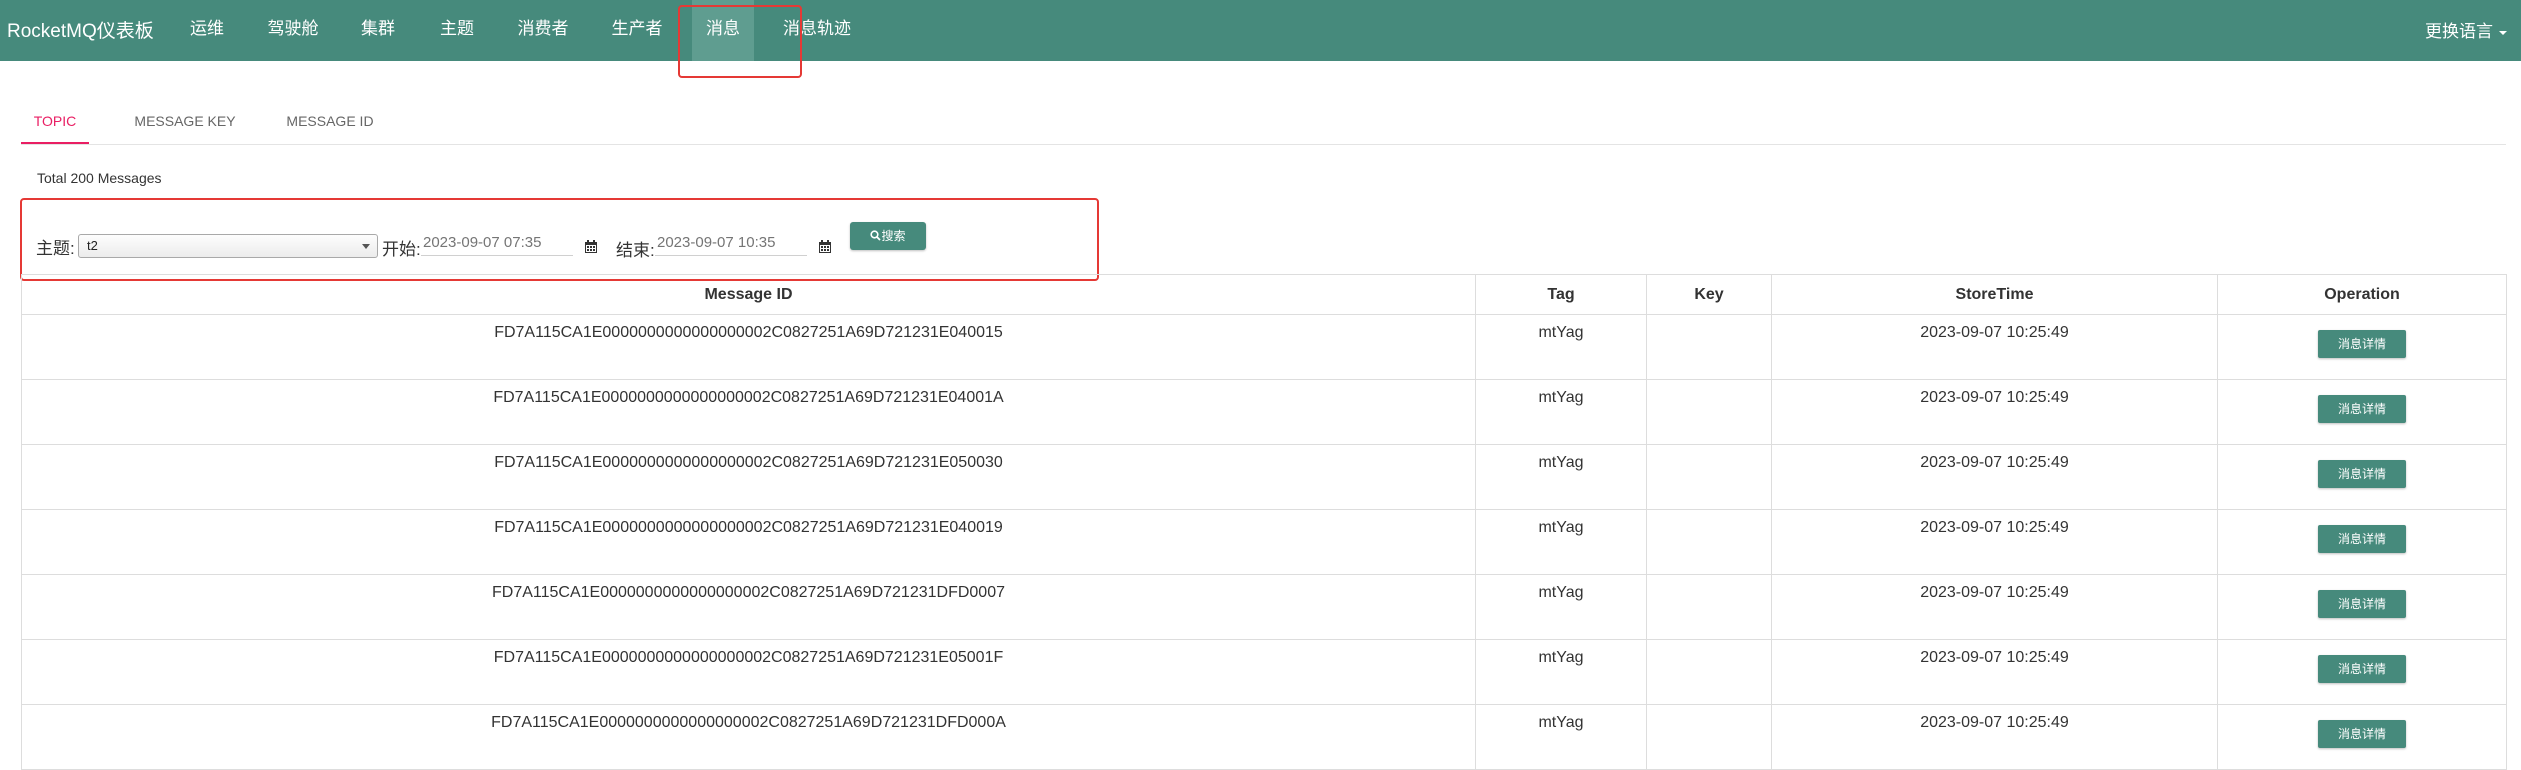  Describe the element at coordinates (731, 243) in the screenshot. I see `end-time-input` at that location.